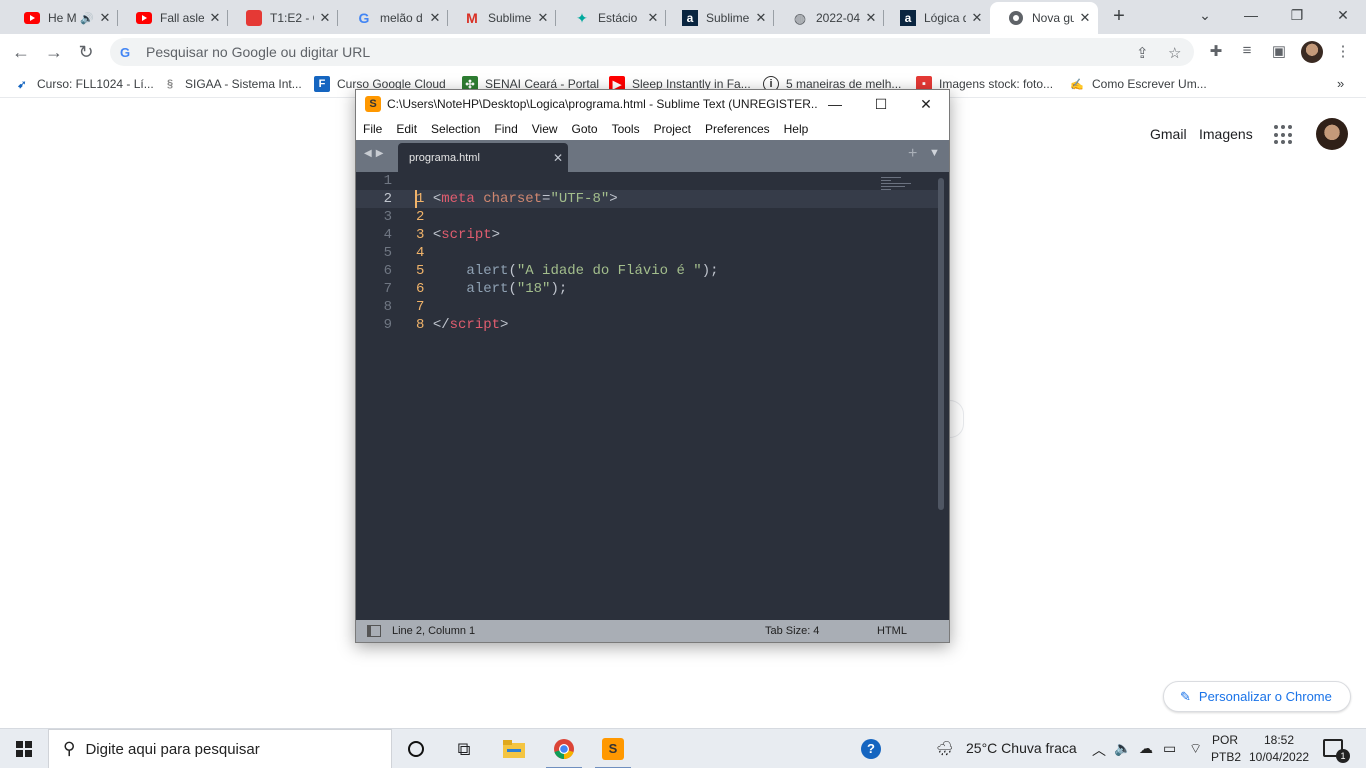 The image size is (1366, 768). Describe the element at coordinates (173, 18) in the screenshot. I see `browser-tab: Fall asle ✕` at that location.